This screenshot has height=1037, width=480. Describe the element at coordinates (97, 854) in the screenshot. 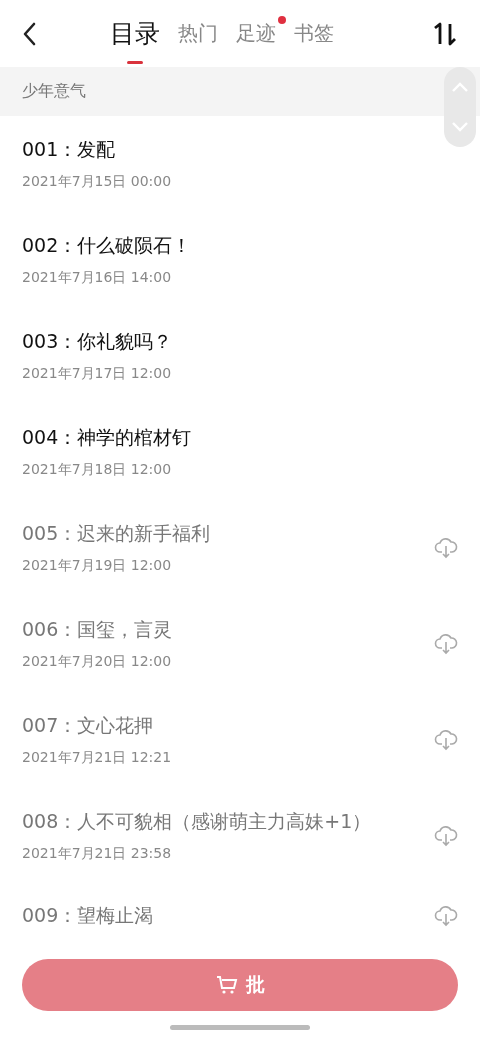

I see `chapter-date: 2021年7月21日 23:58` at that location.